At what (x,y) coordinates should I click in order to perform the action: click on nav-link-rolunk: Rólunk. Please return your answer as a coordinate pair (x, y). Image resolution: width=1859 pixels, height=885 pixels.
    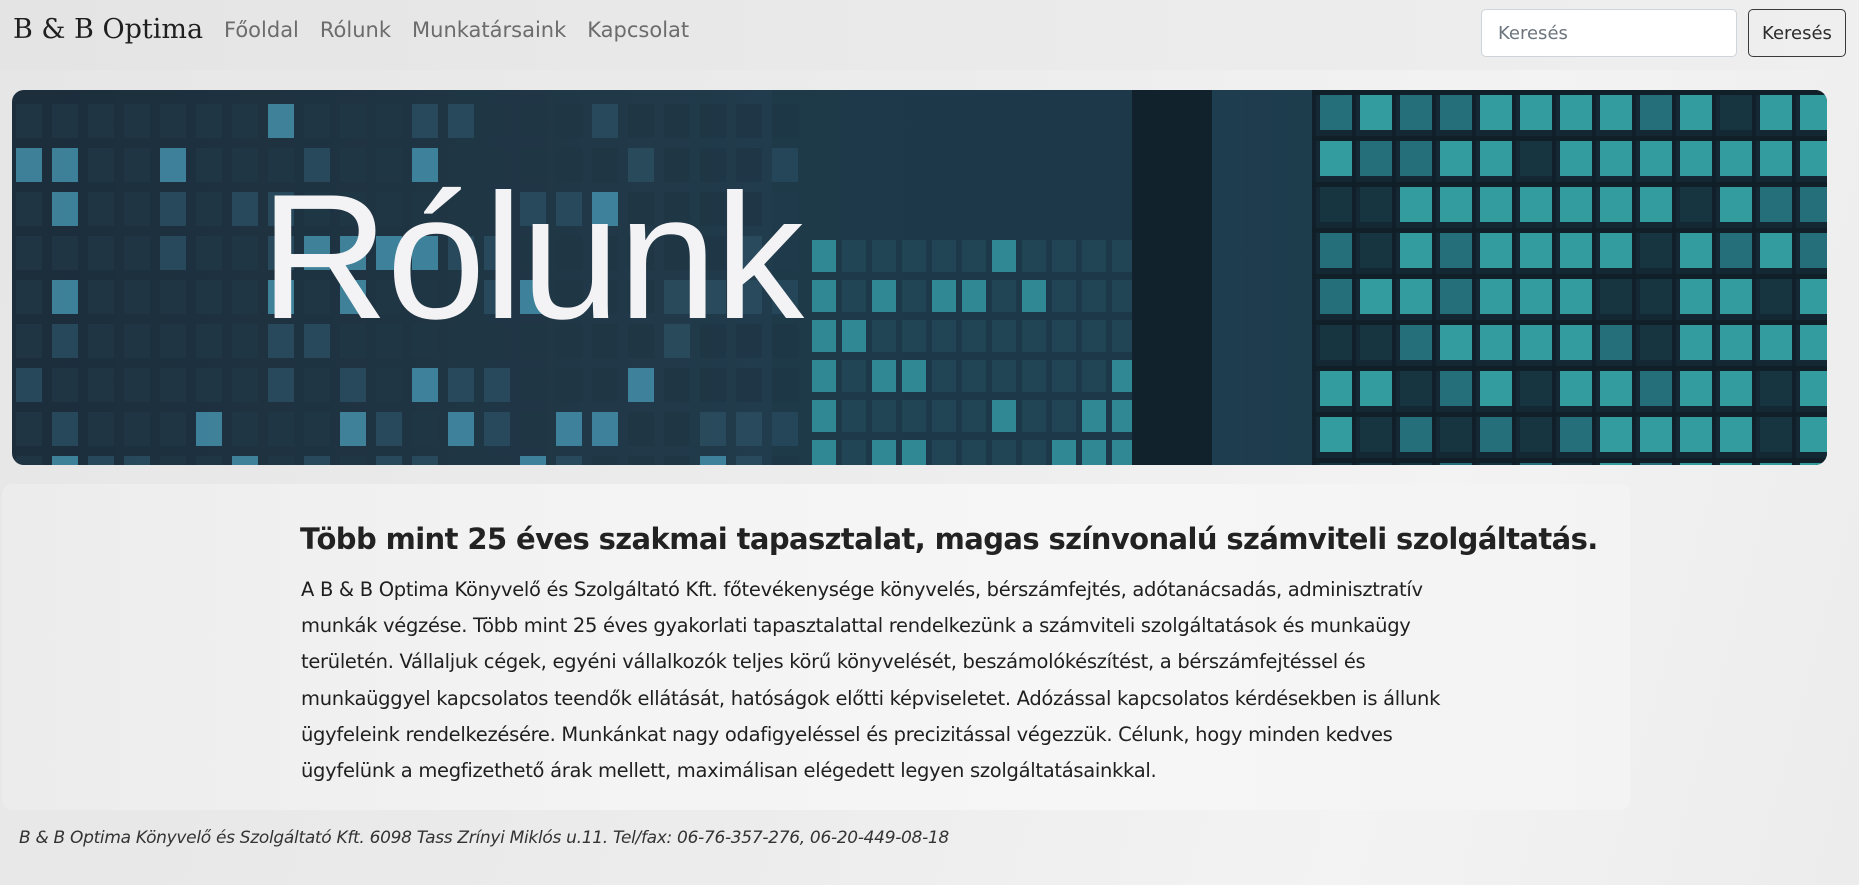
    Looking at the image, I should click on (355, 30).